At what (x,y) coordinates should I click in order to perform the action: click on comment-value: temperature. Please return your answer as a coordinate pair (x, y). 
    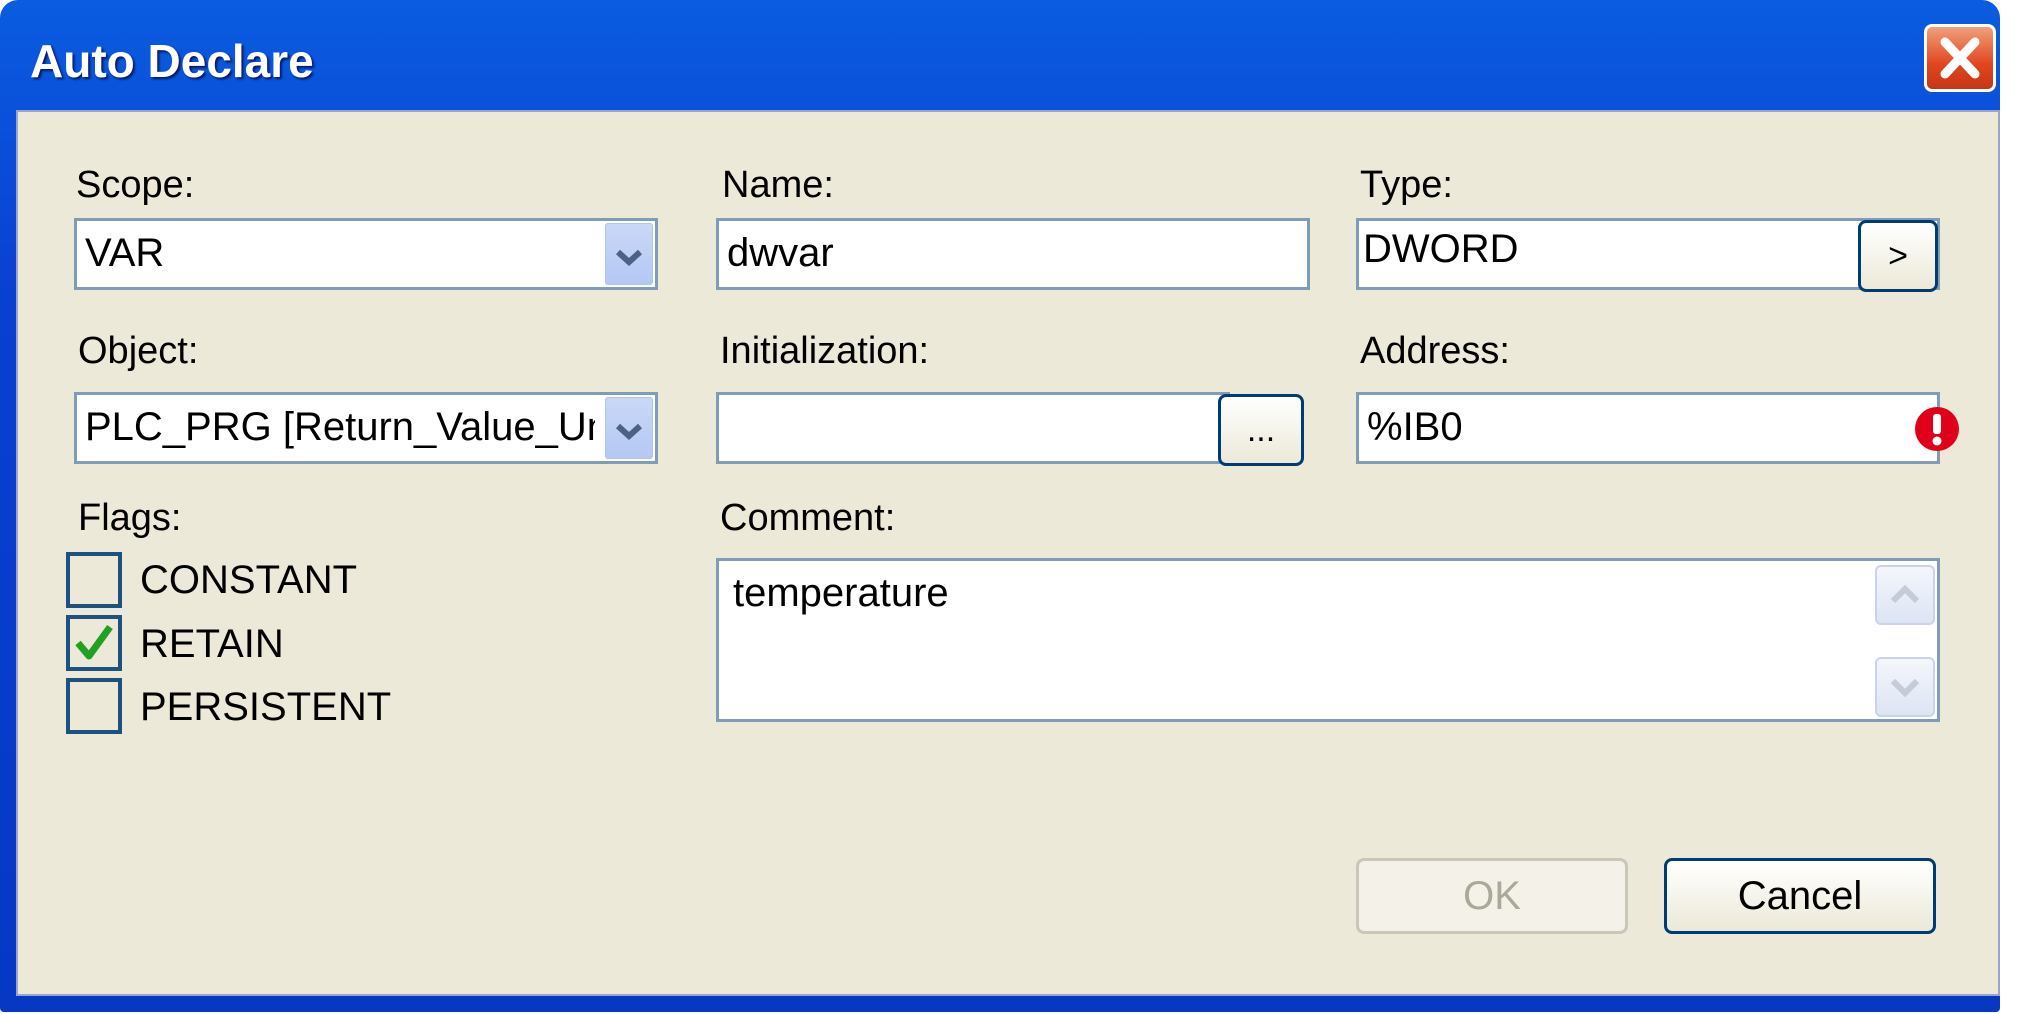
    Looking at the image, I should click on (841, 593).